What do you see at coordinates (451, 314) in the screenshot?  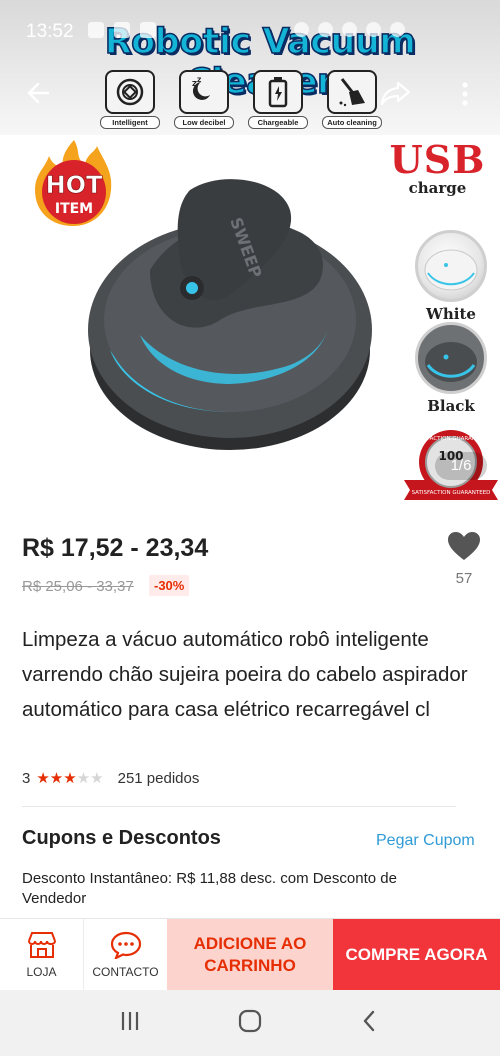 I see `color-label-white: White` at bounding box center [451, 314].